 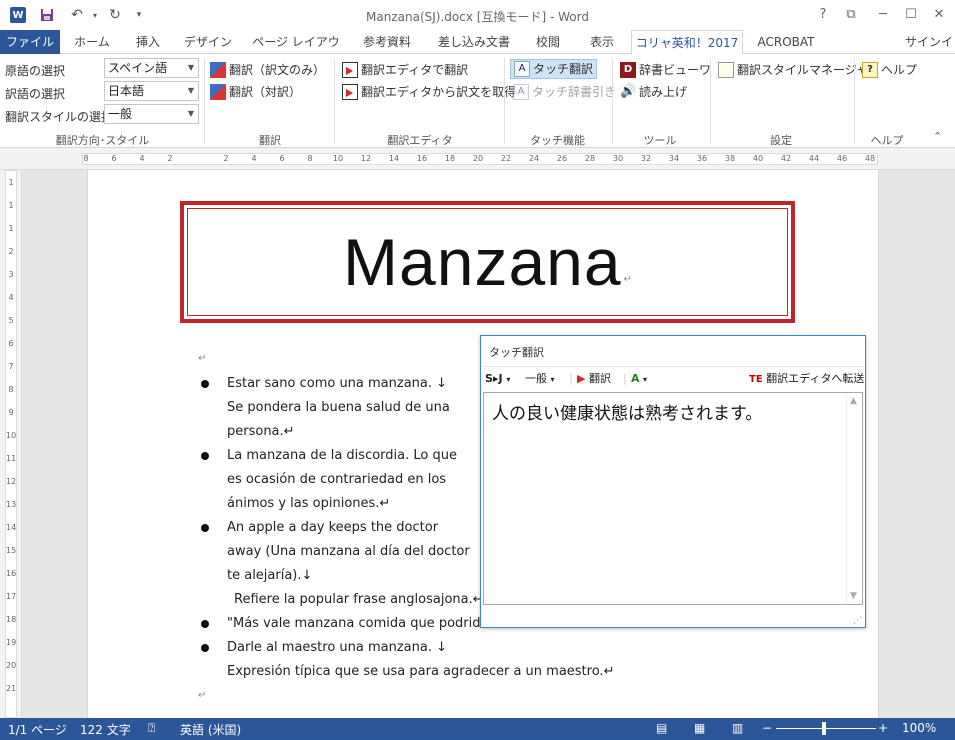 What do you see at coordinates (18, 15) in the screenshot?
I see `word-app-icon: W` at bounding box center [18, 15].